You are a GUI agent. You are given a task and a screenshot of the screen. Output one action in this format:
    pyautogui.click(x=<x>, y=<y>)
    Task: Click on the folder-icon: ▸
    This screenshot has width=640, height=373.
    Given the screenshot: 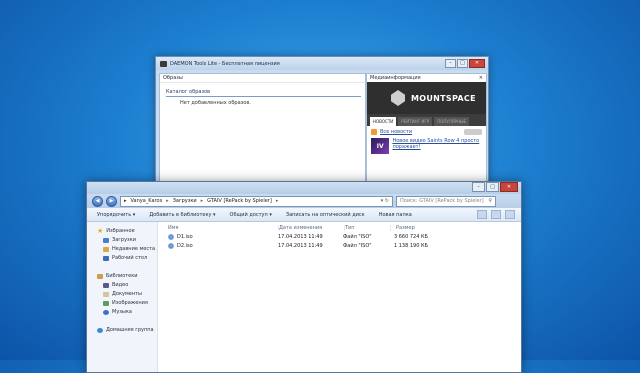 What is the action you would take?
    pyautogui.click(x=125, y=201)
    